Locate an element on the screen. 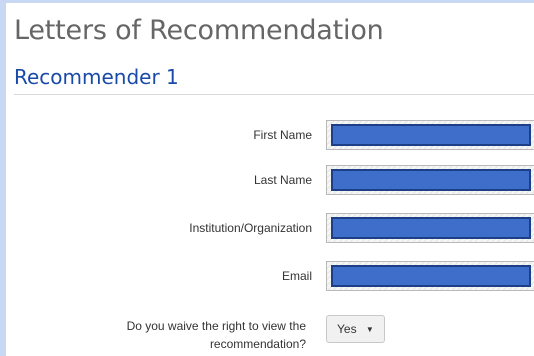 Image resolution: width=534 pixels, height=356 pixels. last-name-row: Last Name is located at coordinates (270, 180).